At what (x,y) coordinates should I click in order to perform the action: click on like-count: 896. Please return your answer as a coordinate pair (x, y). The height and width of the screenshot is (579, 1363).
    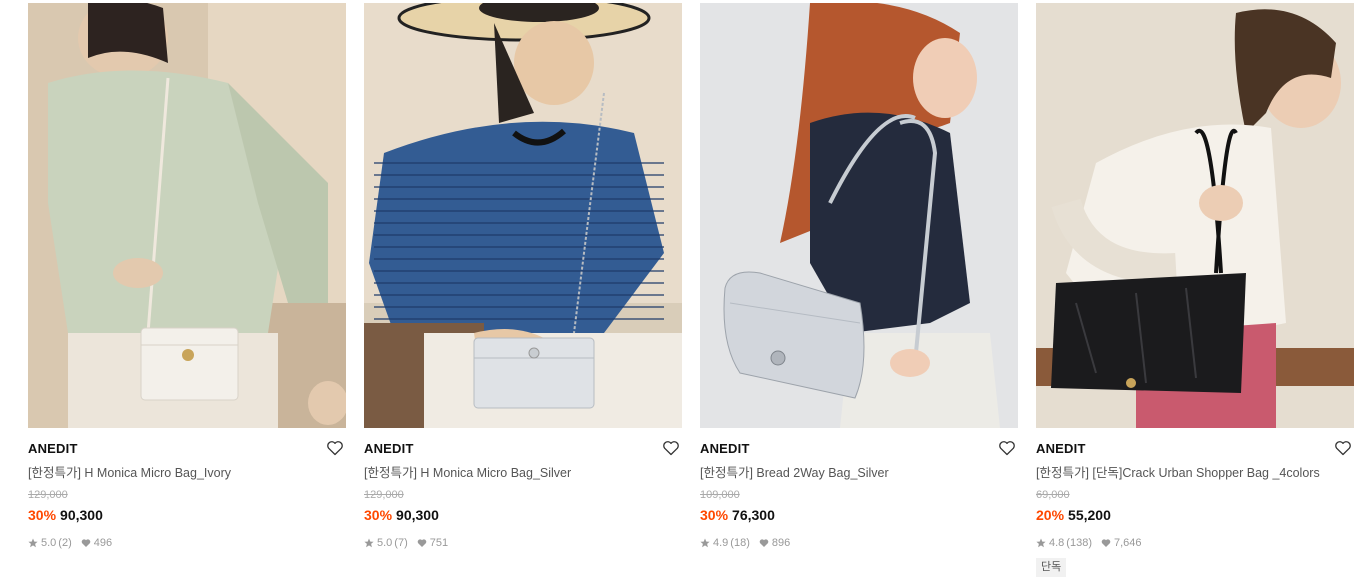
    Looking at the image, I should click on (781, 543).